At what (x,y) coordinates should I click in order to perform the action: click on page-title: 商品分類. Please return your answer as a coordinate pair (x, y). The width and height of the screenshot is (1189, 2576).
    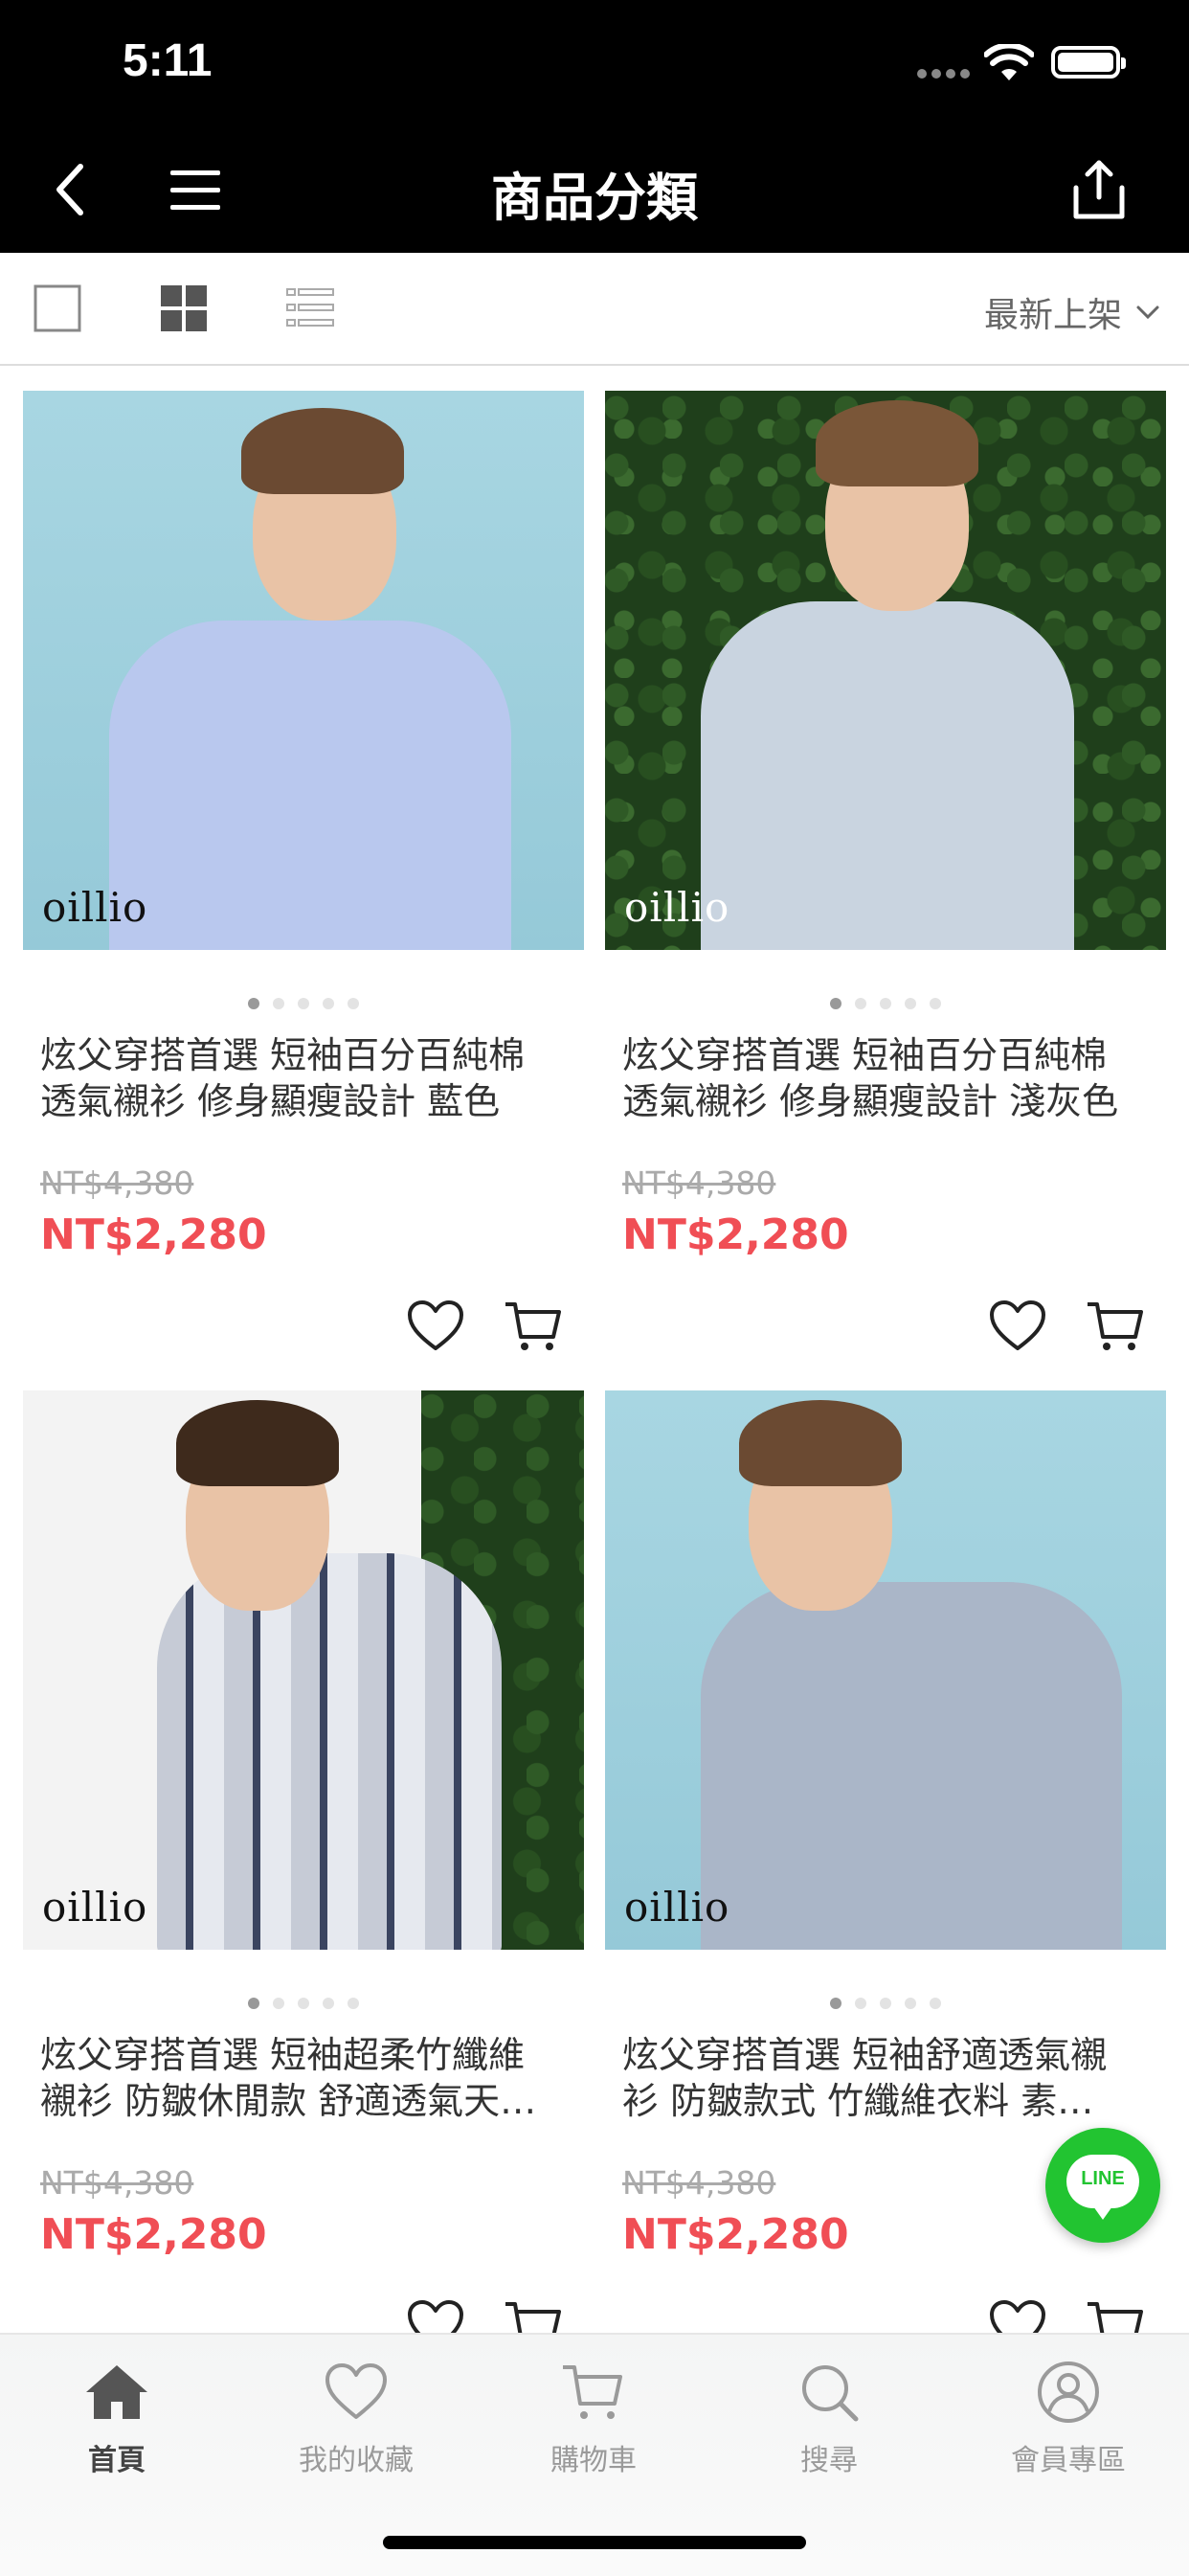
    Looking at the image, I should click on (594, 198).